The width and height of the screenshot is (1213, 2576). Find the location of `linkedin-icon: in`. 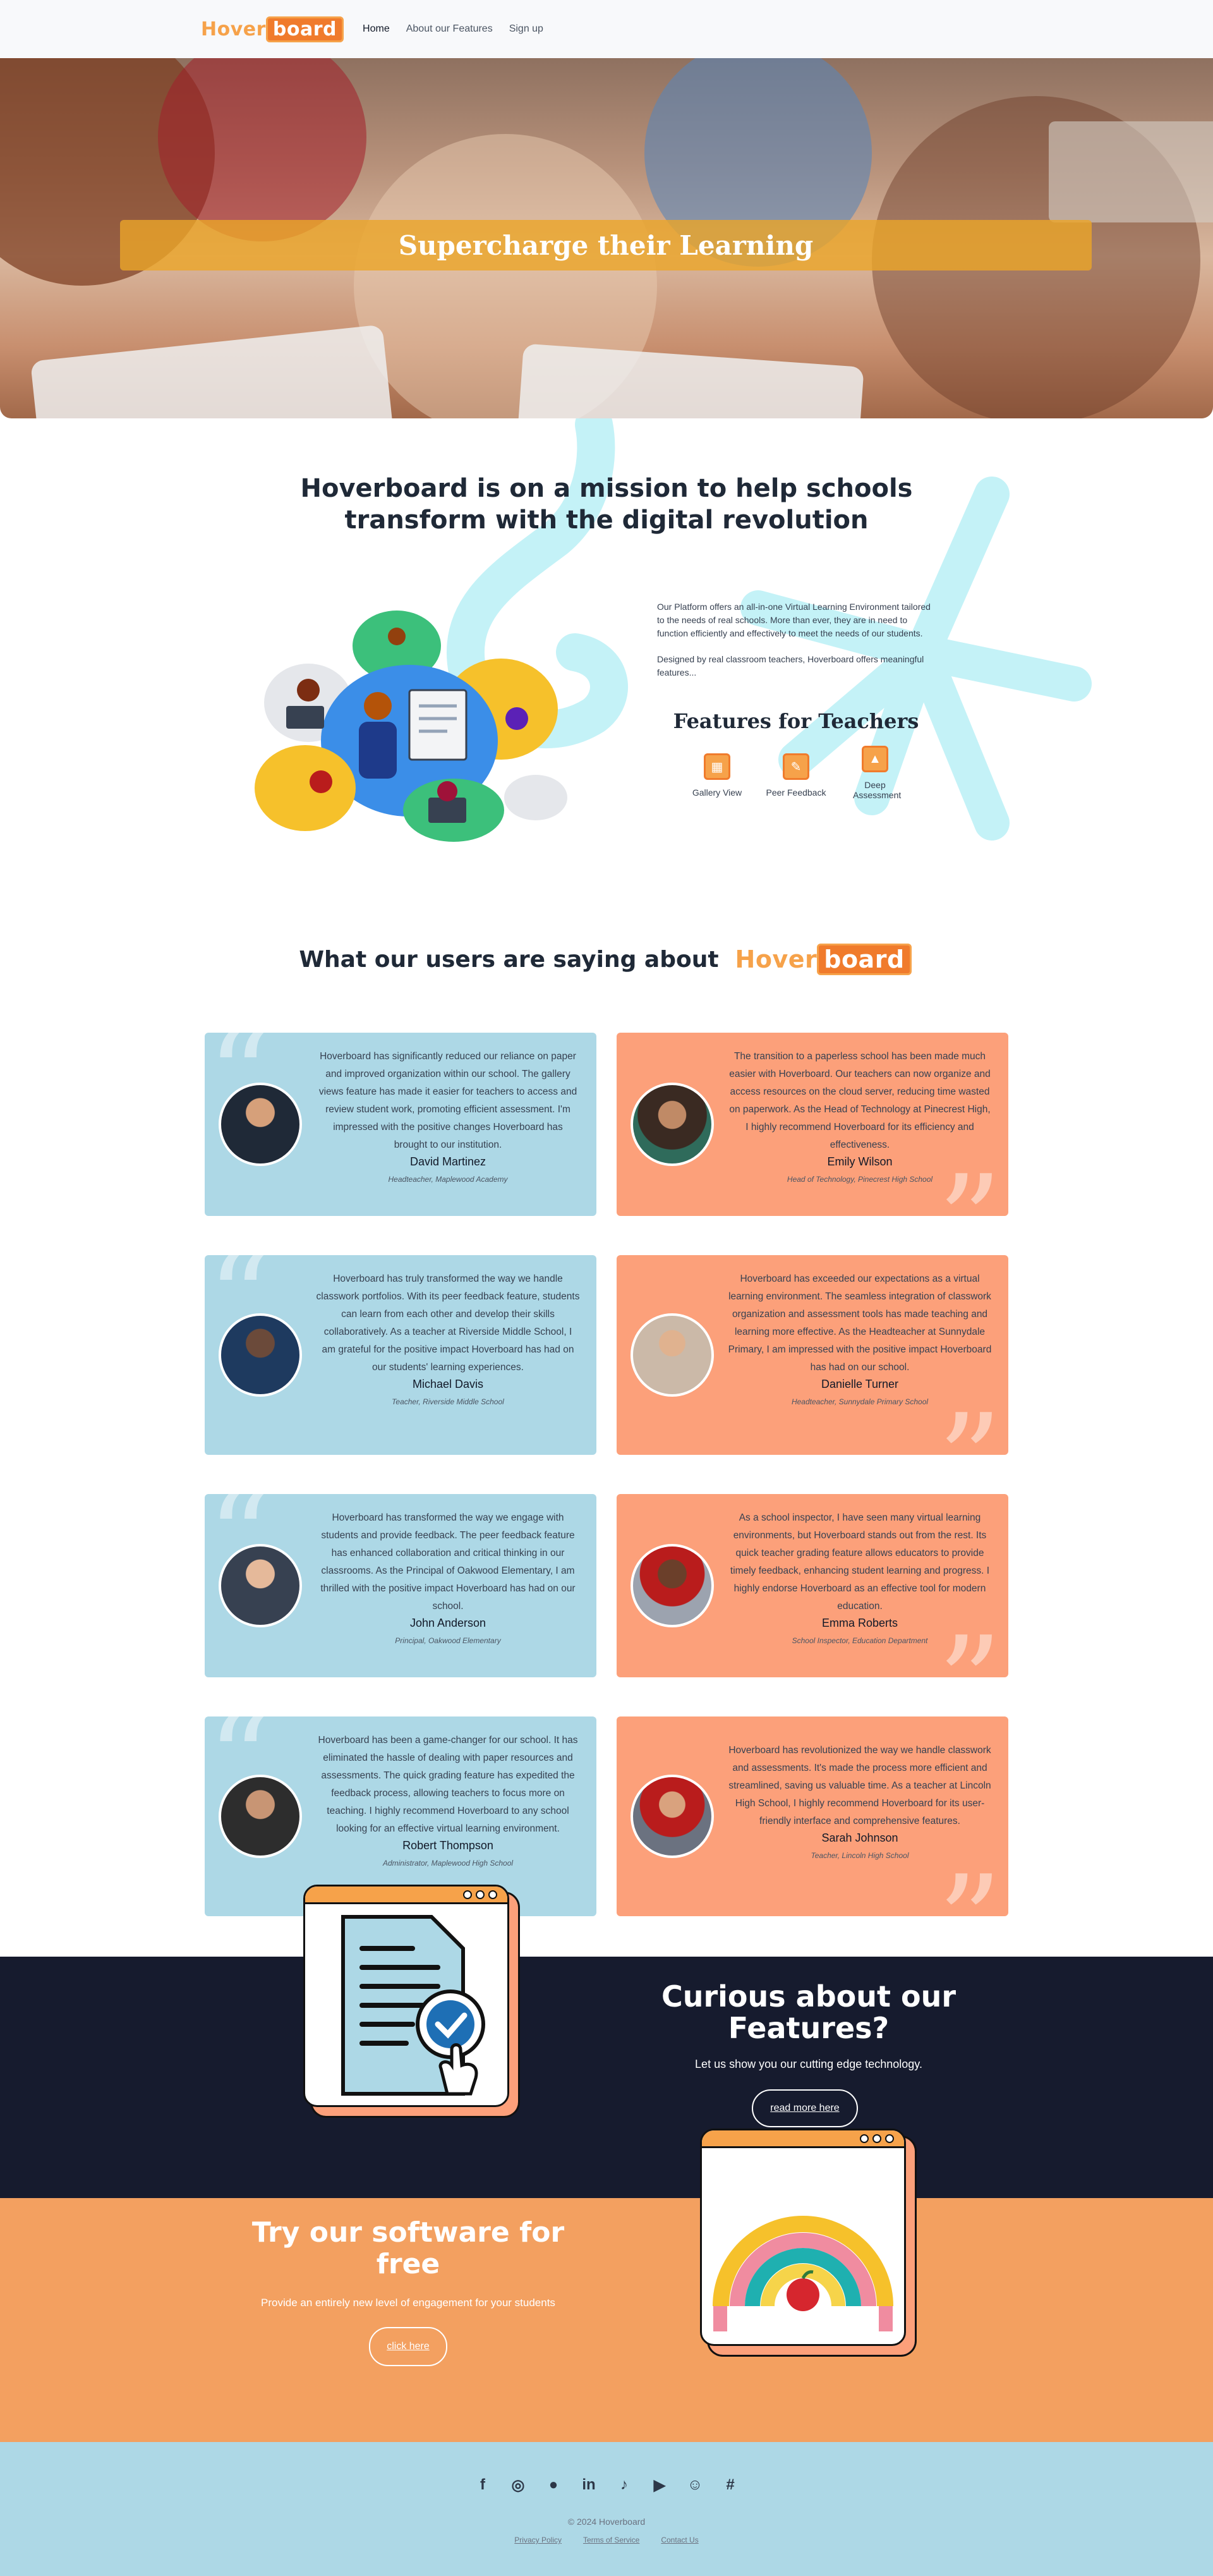

linkedin-icon: in is located at coordinates (588, 2485).